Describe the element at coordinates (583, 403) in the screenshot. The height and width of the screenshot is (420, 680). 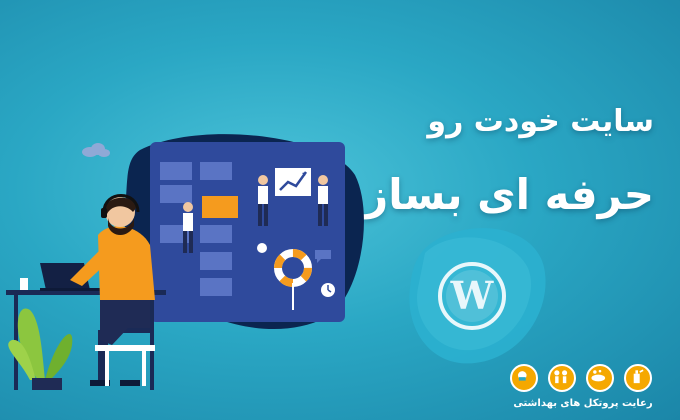
I see `protocols-caption: رعایت پروتکل های بهداشتی` at that location.